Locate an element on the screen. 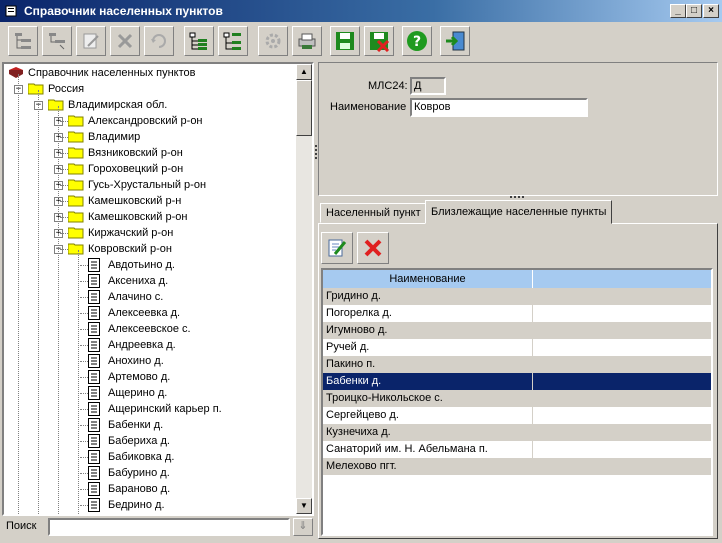 This screenshot has height=543, width=722. tab-nearby-settlements: Близлежащие населенные пункты is located at coordinates (519, 212).